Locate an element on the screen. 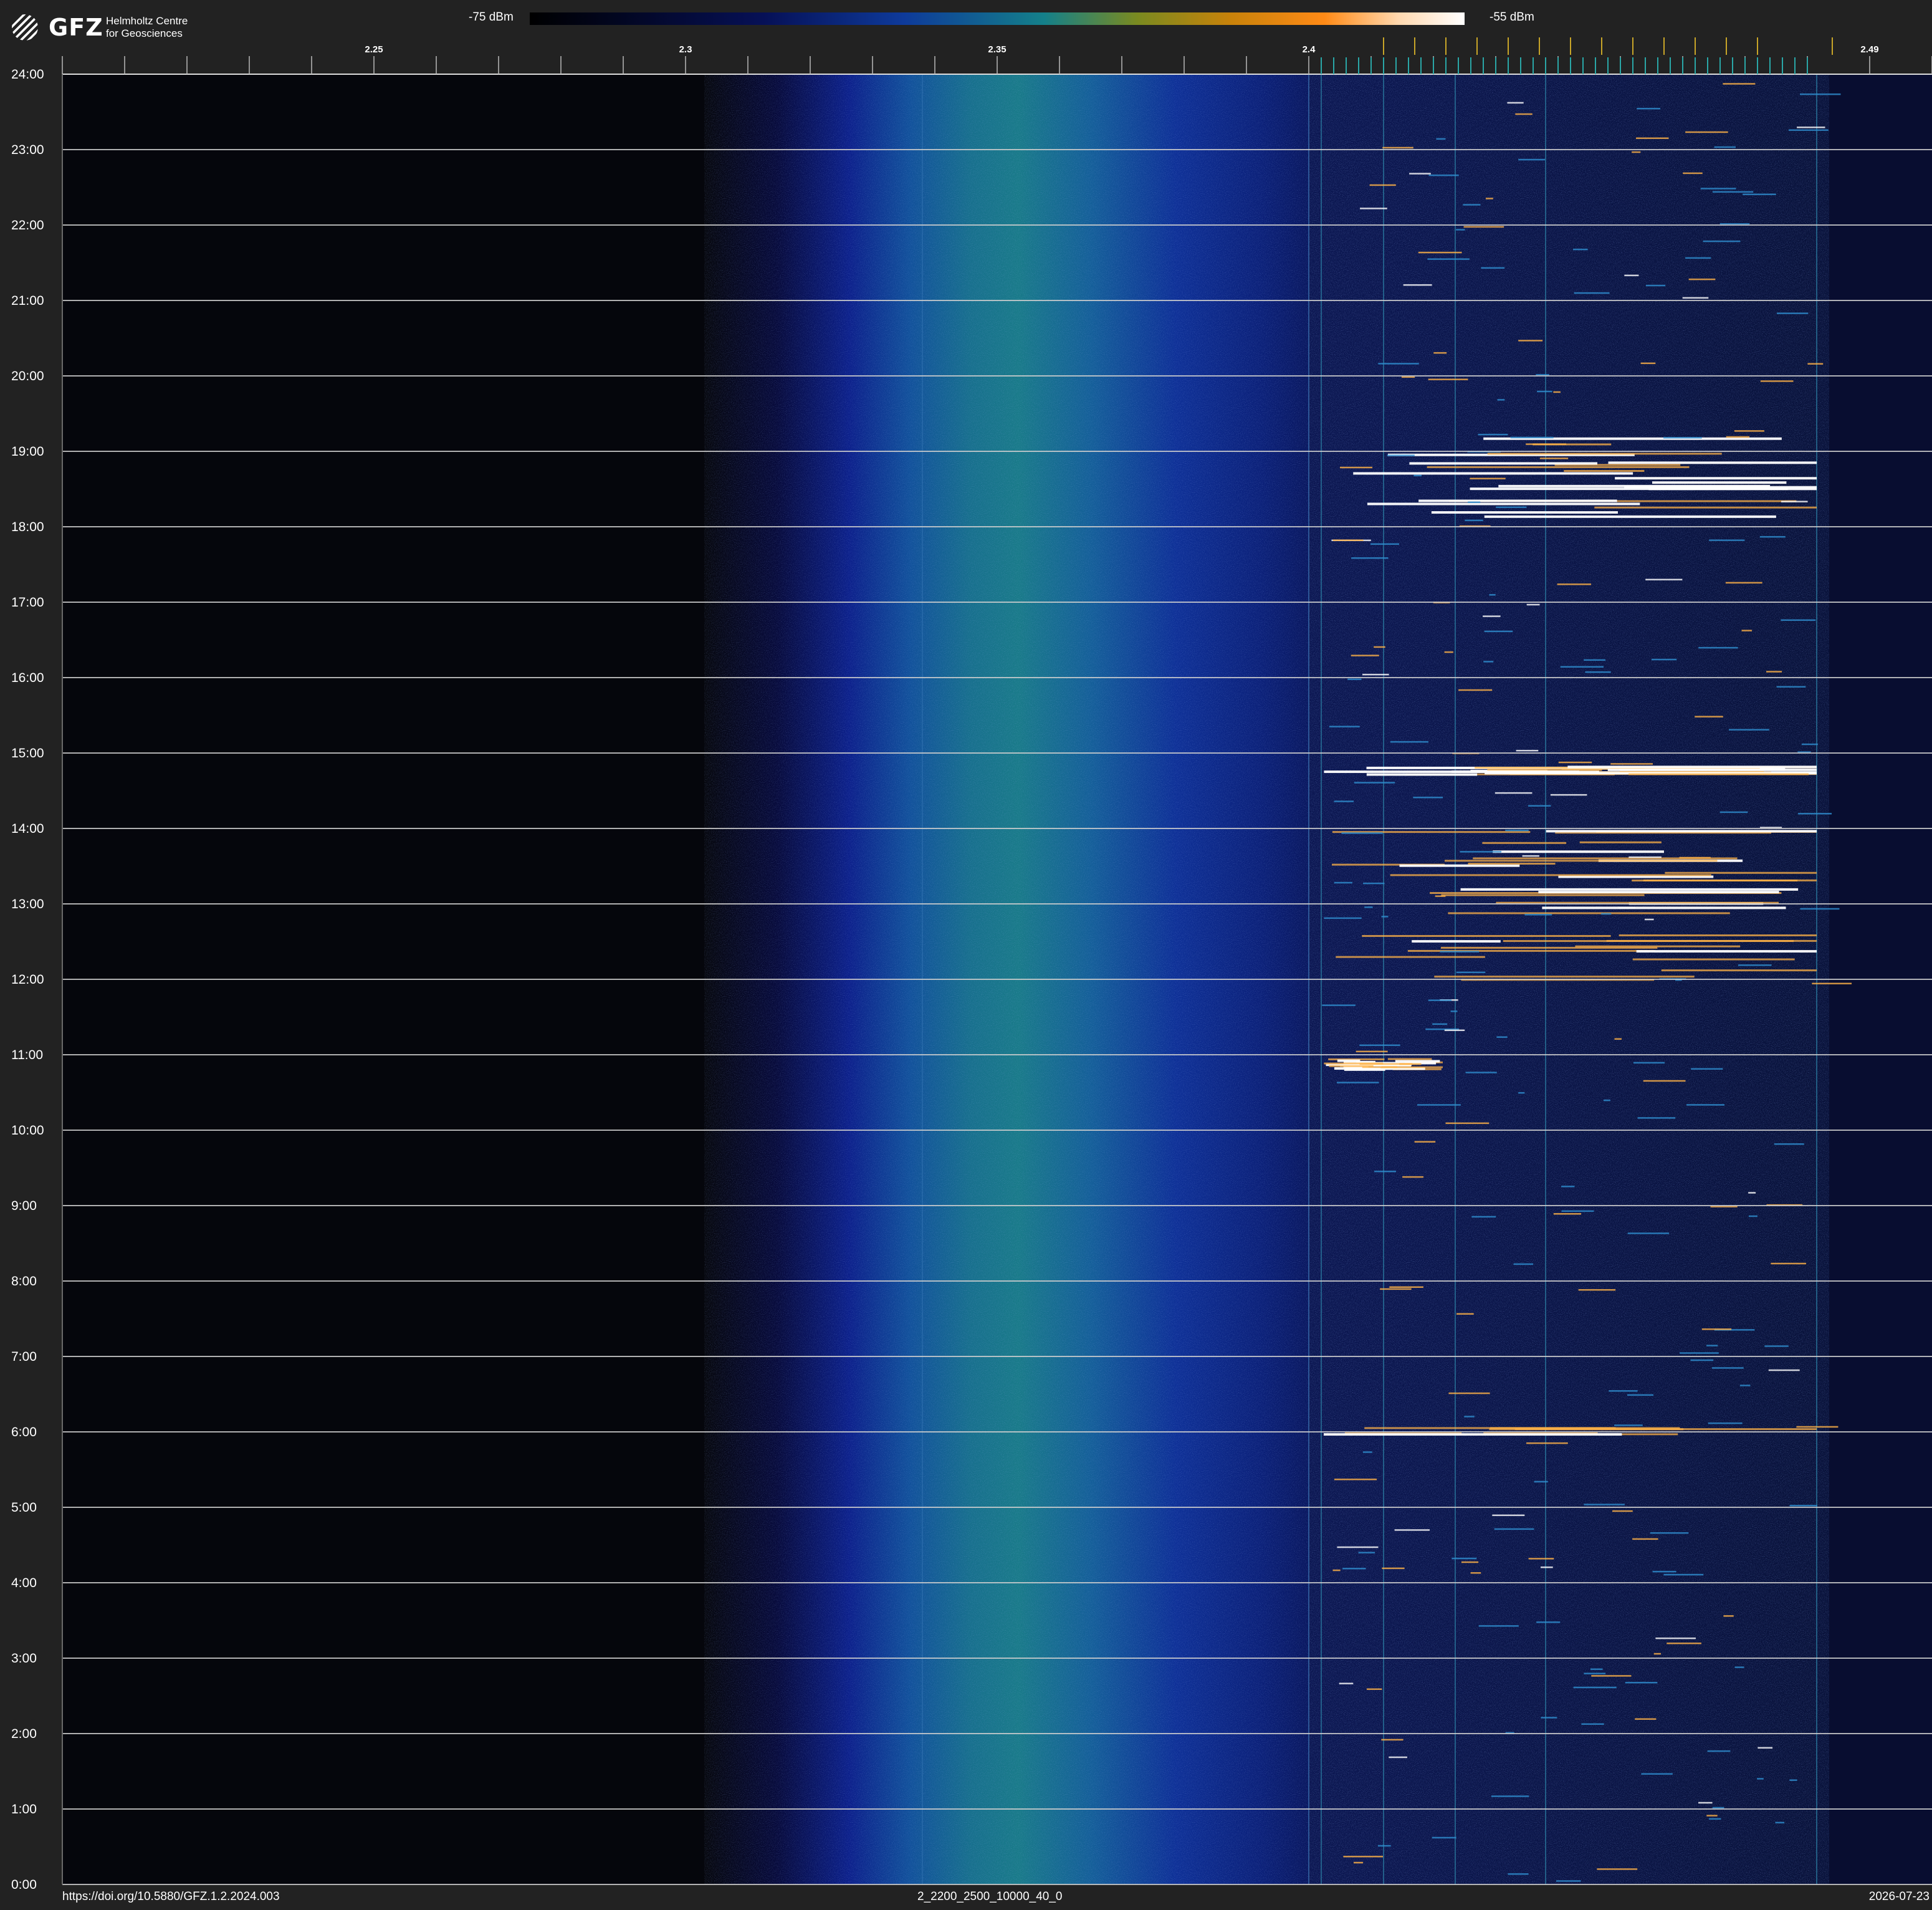 The image size is (1932, 1910). y-tick-label: 7:00 is located at coordinates (24, 1357).